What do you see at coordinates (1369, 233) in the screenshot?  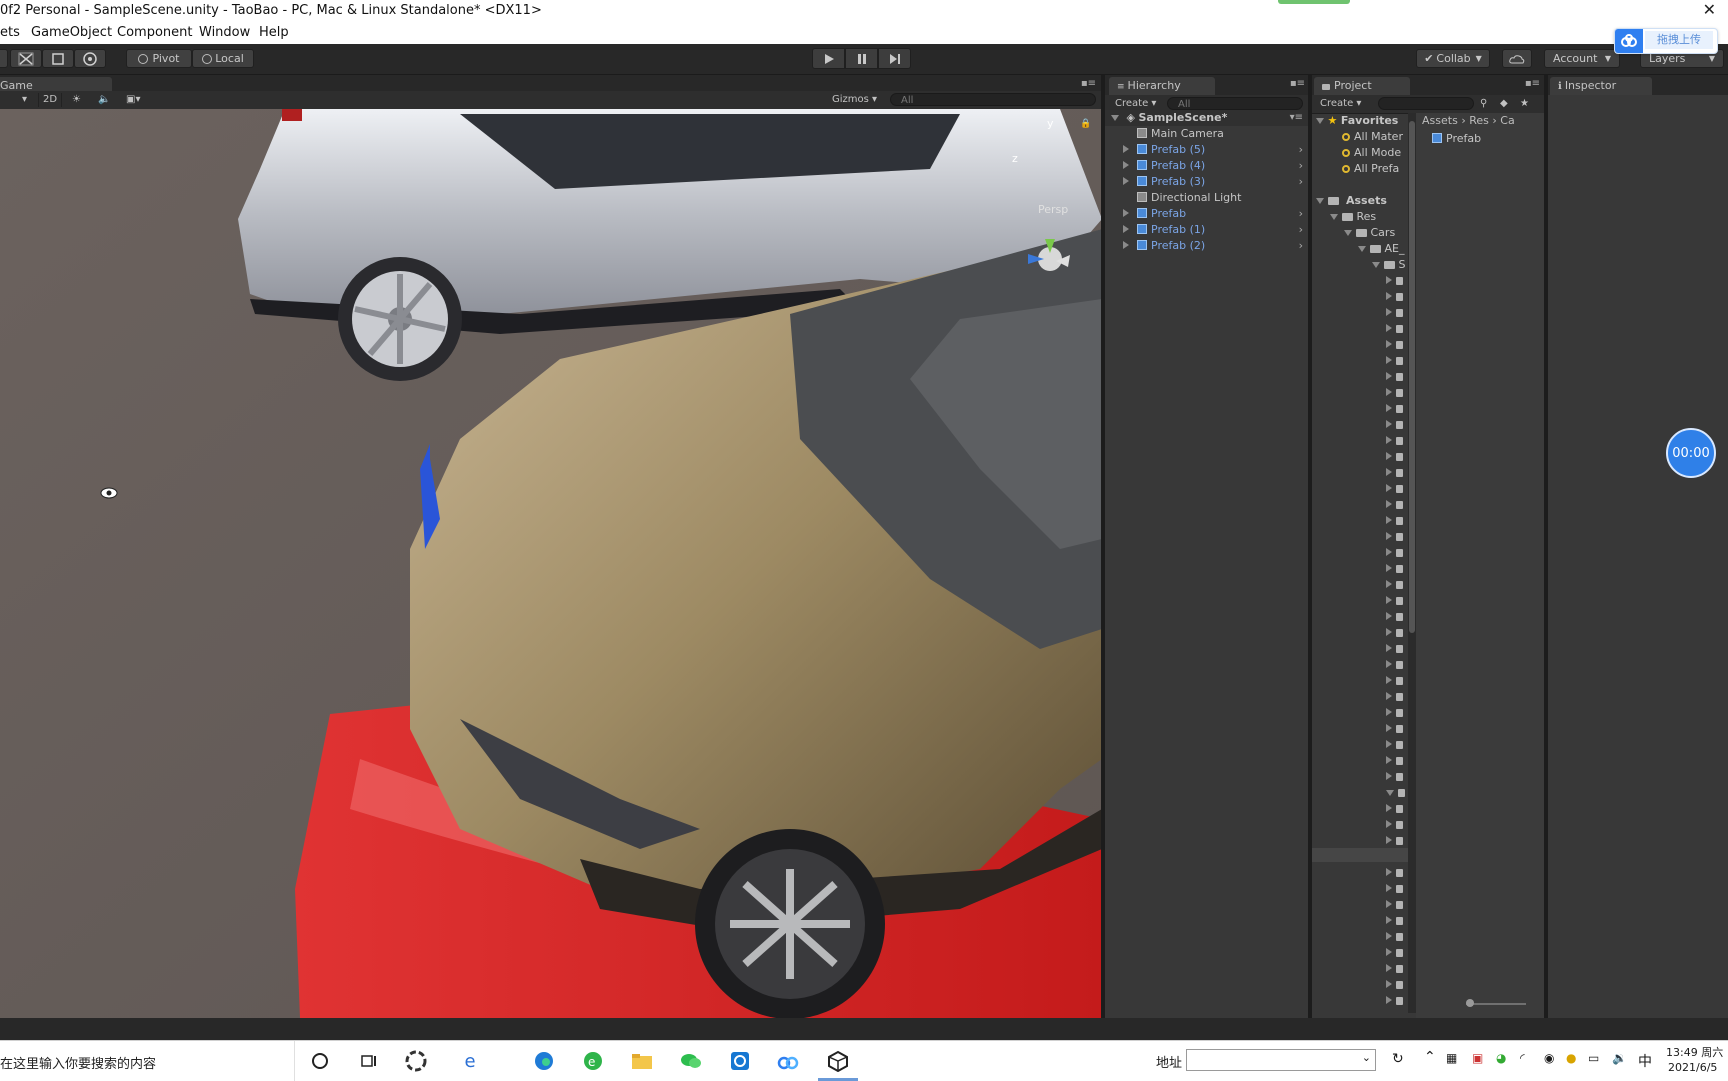 I see `tree-folder-cars: Cars` at bounding box center [1369, 233].